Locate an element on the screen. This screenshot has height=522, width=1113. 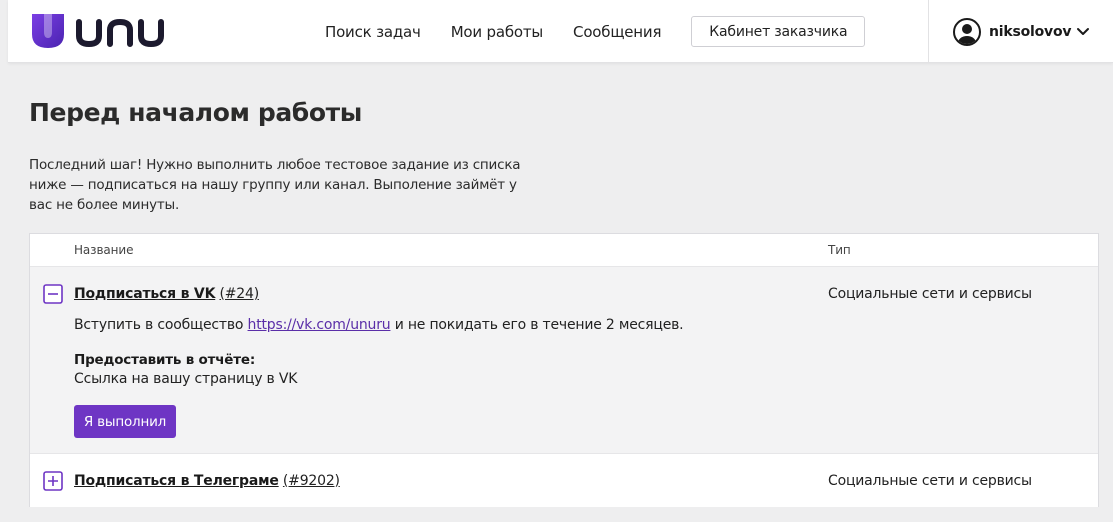
report-value: Ссылка на вашу страницу в VK is located at coordinates (186, 379).